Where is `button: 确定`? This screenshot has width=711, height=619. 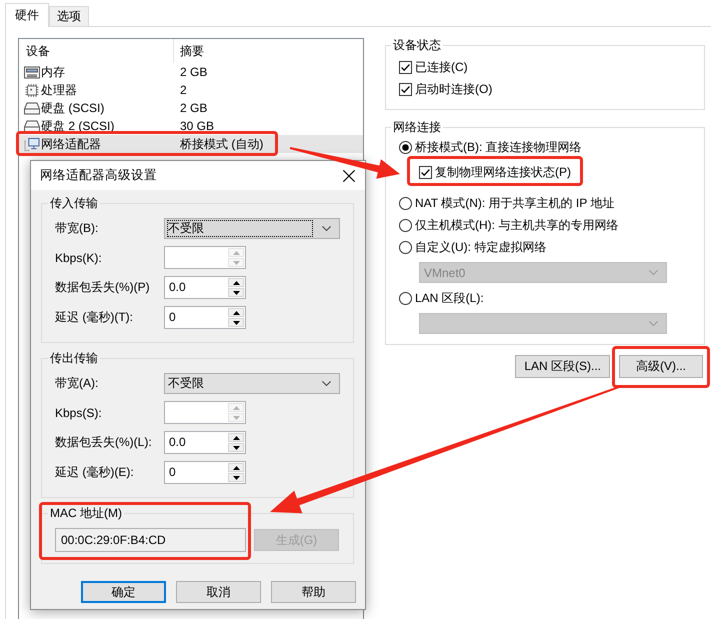 button: 确定 is located at coordinates (123, 592).